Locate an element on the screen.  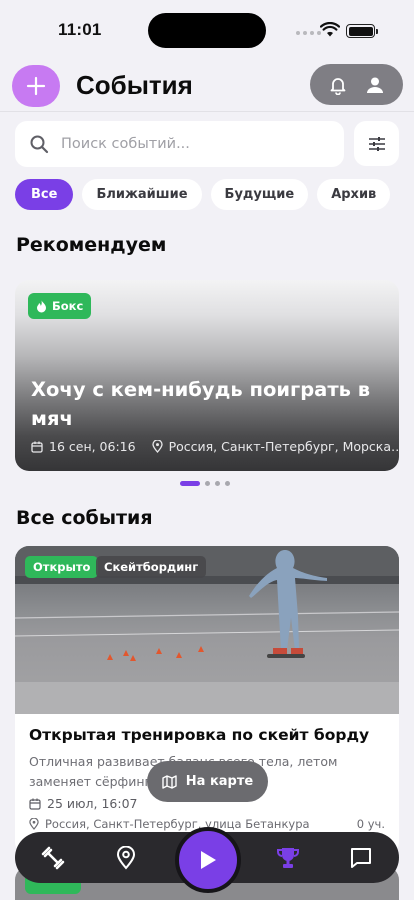
tab-play is located at coordinates (208, 860).